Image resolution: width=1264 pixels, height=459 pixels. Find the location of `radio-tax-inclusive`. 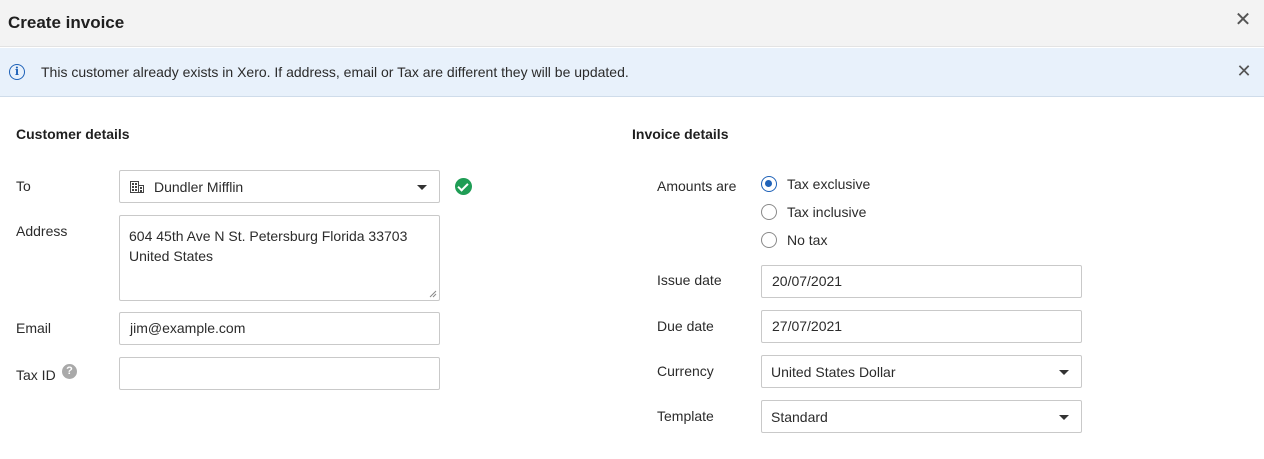

radio-tax-inclusive is located at coordinates (769, 212).